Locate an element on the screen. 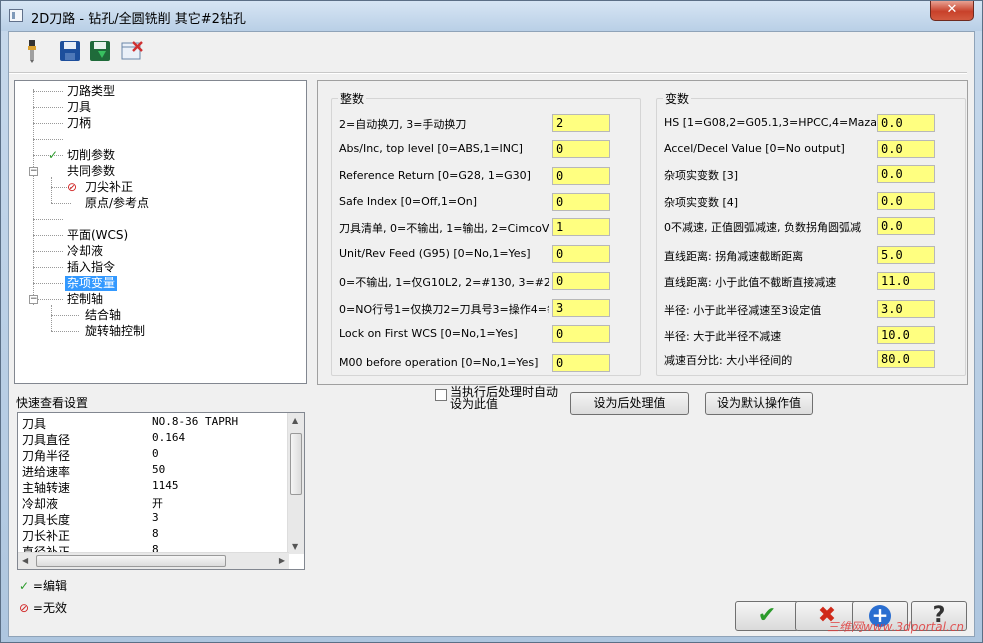  tree-item-tip-comp: 刀尖补正 is located at coordinates (109, 187).